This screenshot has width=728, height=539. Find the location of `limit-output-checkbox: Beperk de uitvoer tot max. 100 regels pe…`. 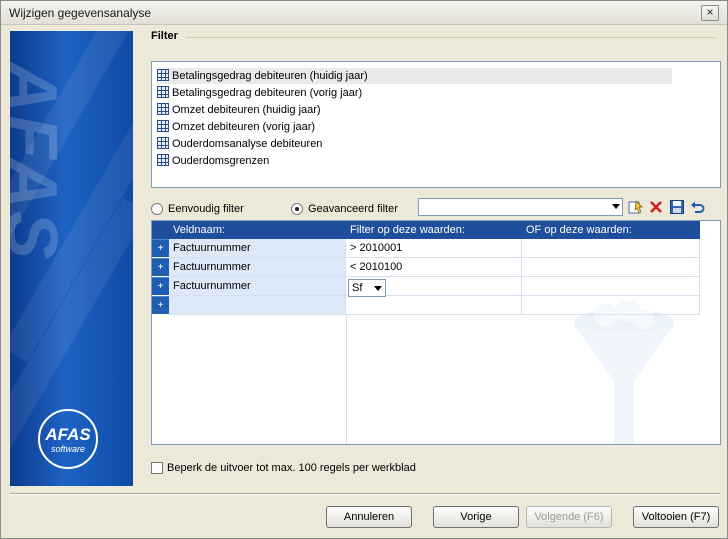

limit-output-checkbox: Beperk de uitvoer tot max. 100 regels pe… is located at coordinates (283, 468).